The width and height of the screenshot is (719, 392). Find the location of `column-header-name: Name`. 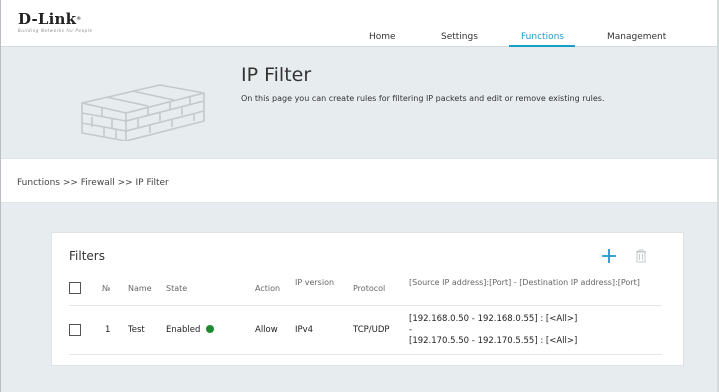

column-header-name: Name is located at coordinates (140, 288).